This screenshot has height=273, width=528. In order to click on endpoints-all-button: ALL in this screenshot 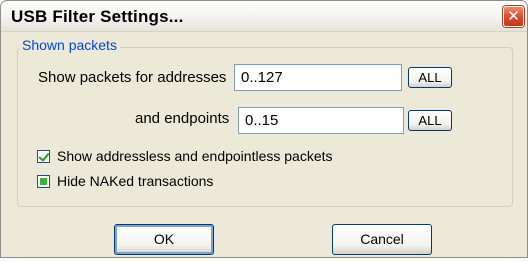, I will do `click(430, 120)`.